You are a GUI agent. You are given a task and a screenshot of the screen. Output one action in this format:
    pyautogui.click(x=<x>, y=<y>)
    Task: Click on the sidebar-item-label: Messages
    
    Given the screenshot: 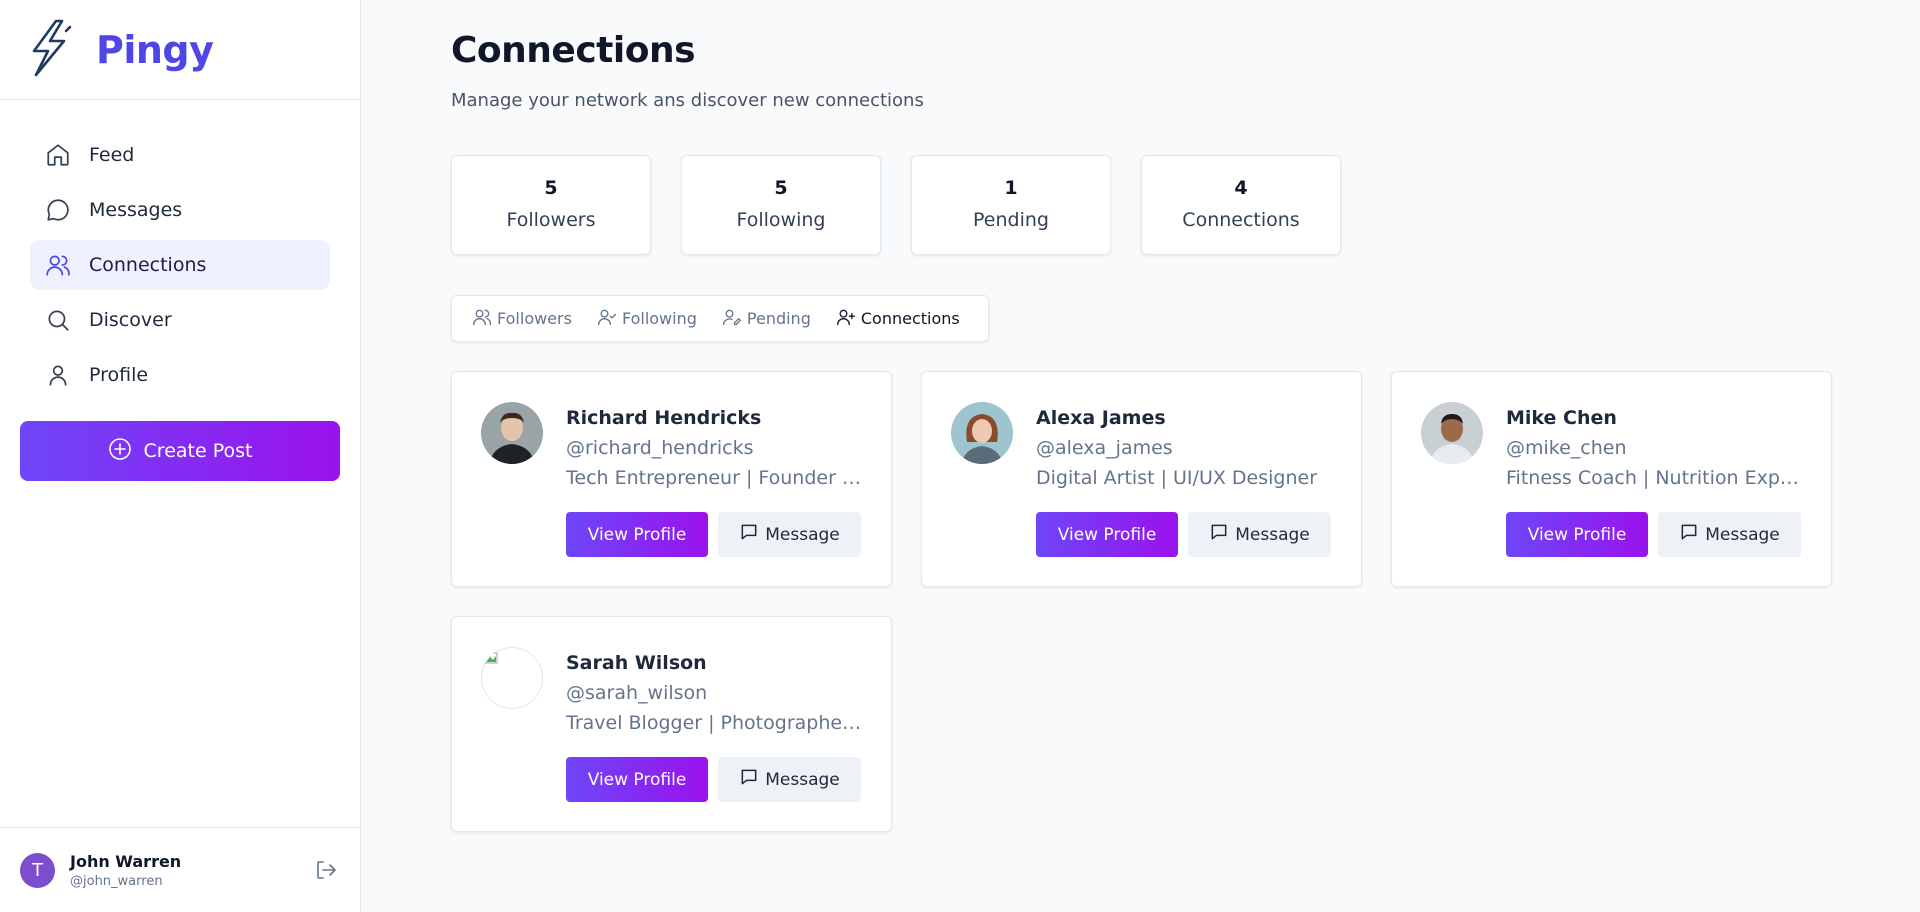 What is the action you would take?
    pyautogui.click(x=136, y=210)
    